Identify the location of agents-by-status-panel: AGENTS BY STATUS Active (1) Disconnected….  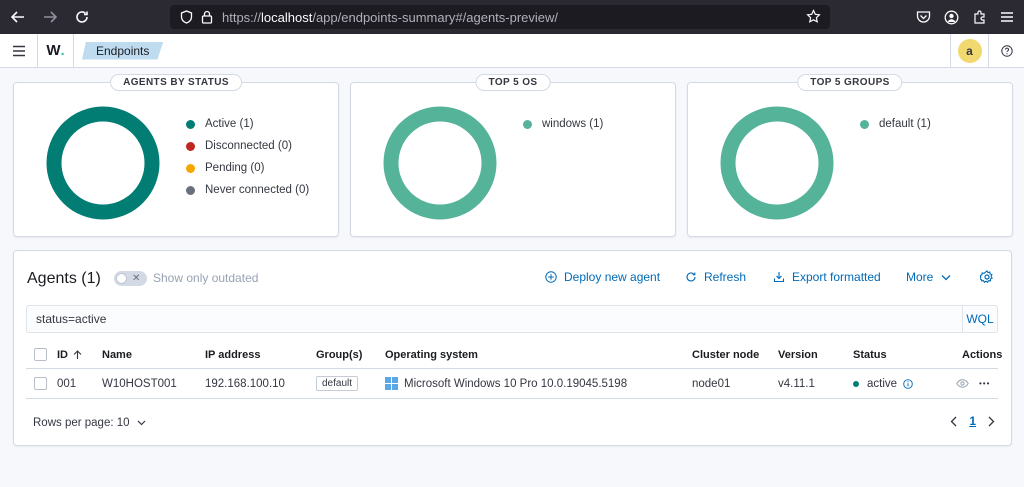
(176, 155).